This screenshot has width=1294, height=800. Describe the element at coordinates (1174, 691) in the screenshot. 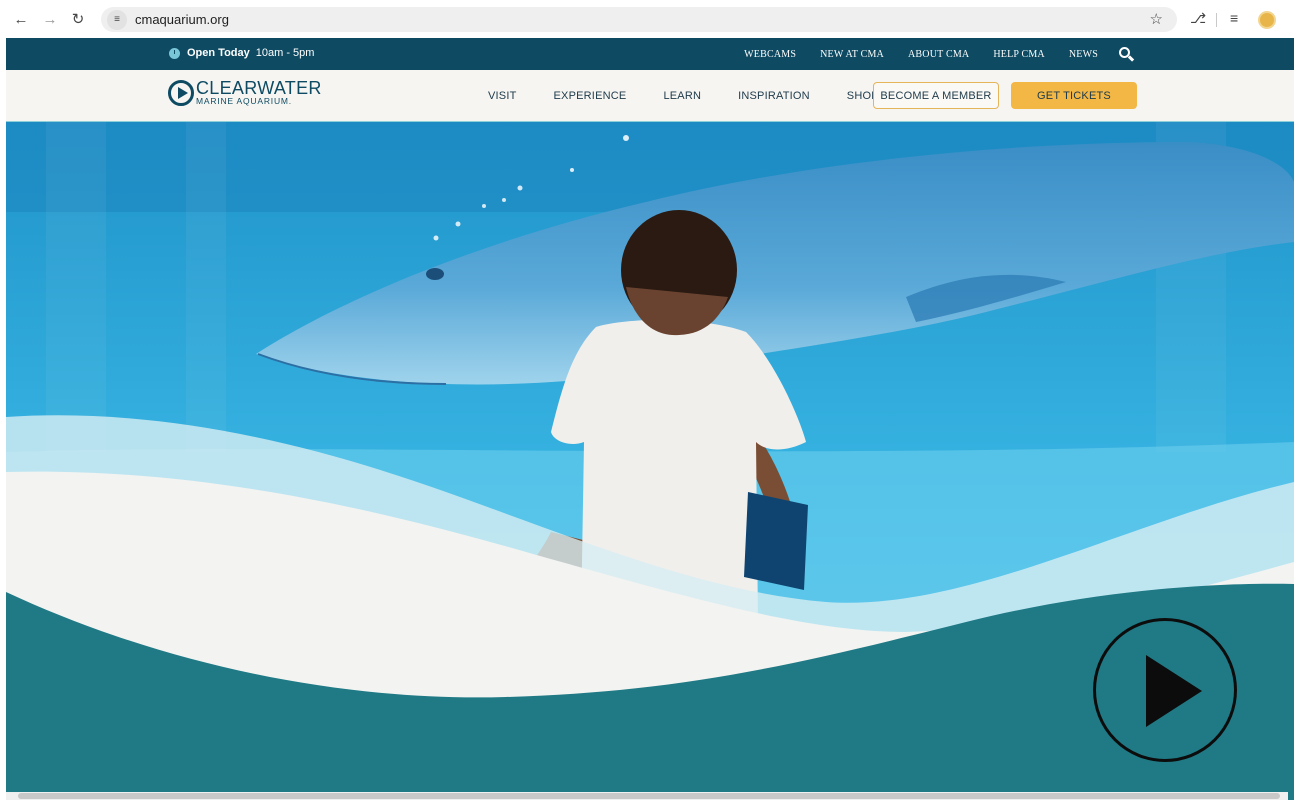

I see `play-icon` at that location.